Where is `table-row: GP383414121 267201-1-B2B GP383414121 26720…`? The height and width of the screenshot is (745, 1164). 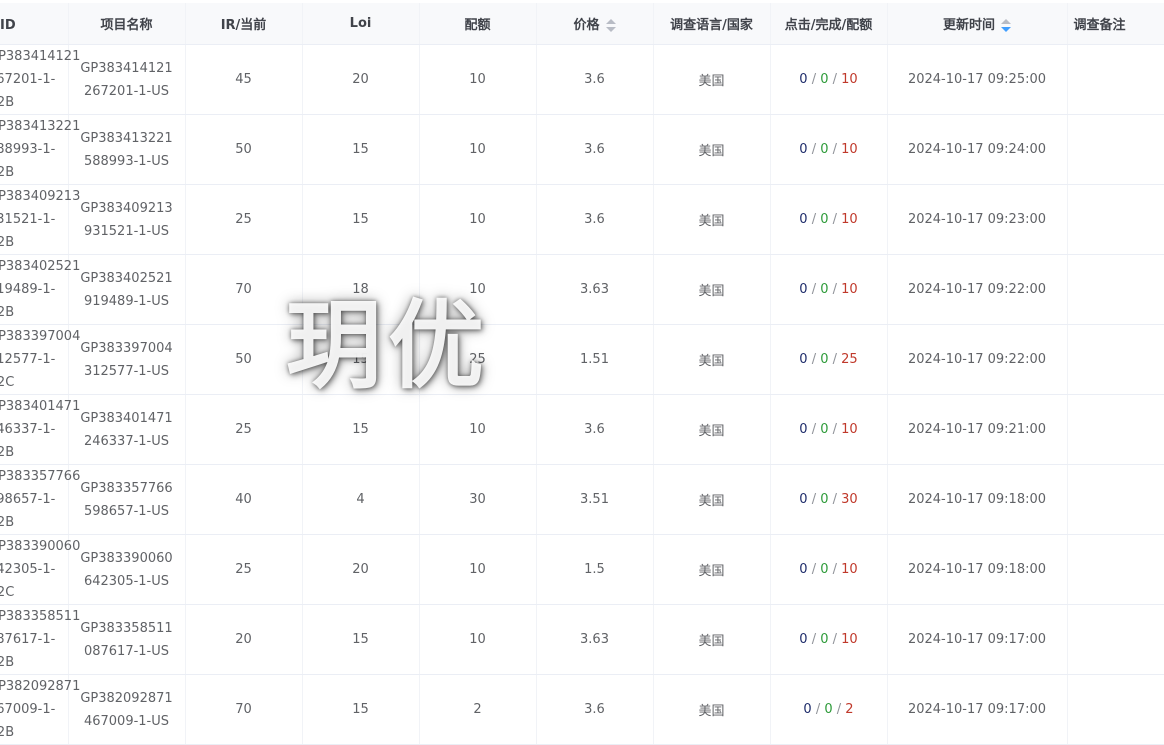
table-row: GP383414121 267201-1-B2B GP383414121 26720… is located at coordinates (582, 79).